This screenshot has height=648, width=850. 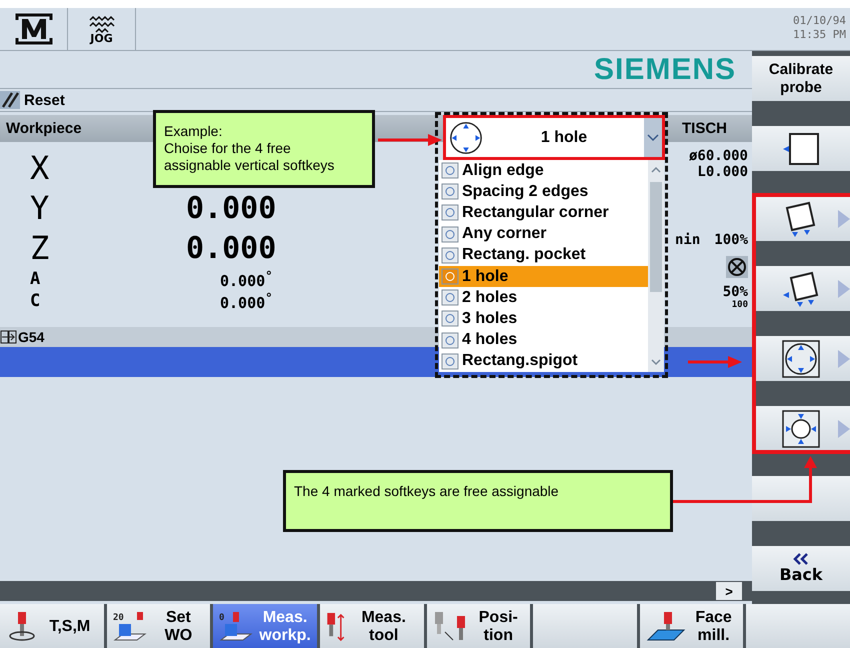 What do you see at coordinates (478, 501) in the screenshot?
I see `callout-note: The 4 marked softkeys are free assignable` at bounding box center [478, 501].